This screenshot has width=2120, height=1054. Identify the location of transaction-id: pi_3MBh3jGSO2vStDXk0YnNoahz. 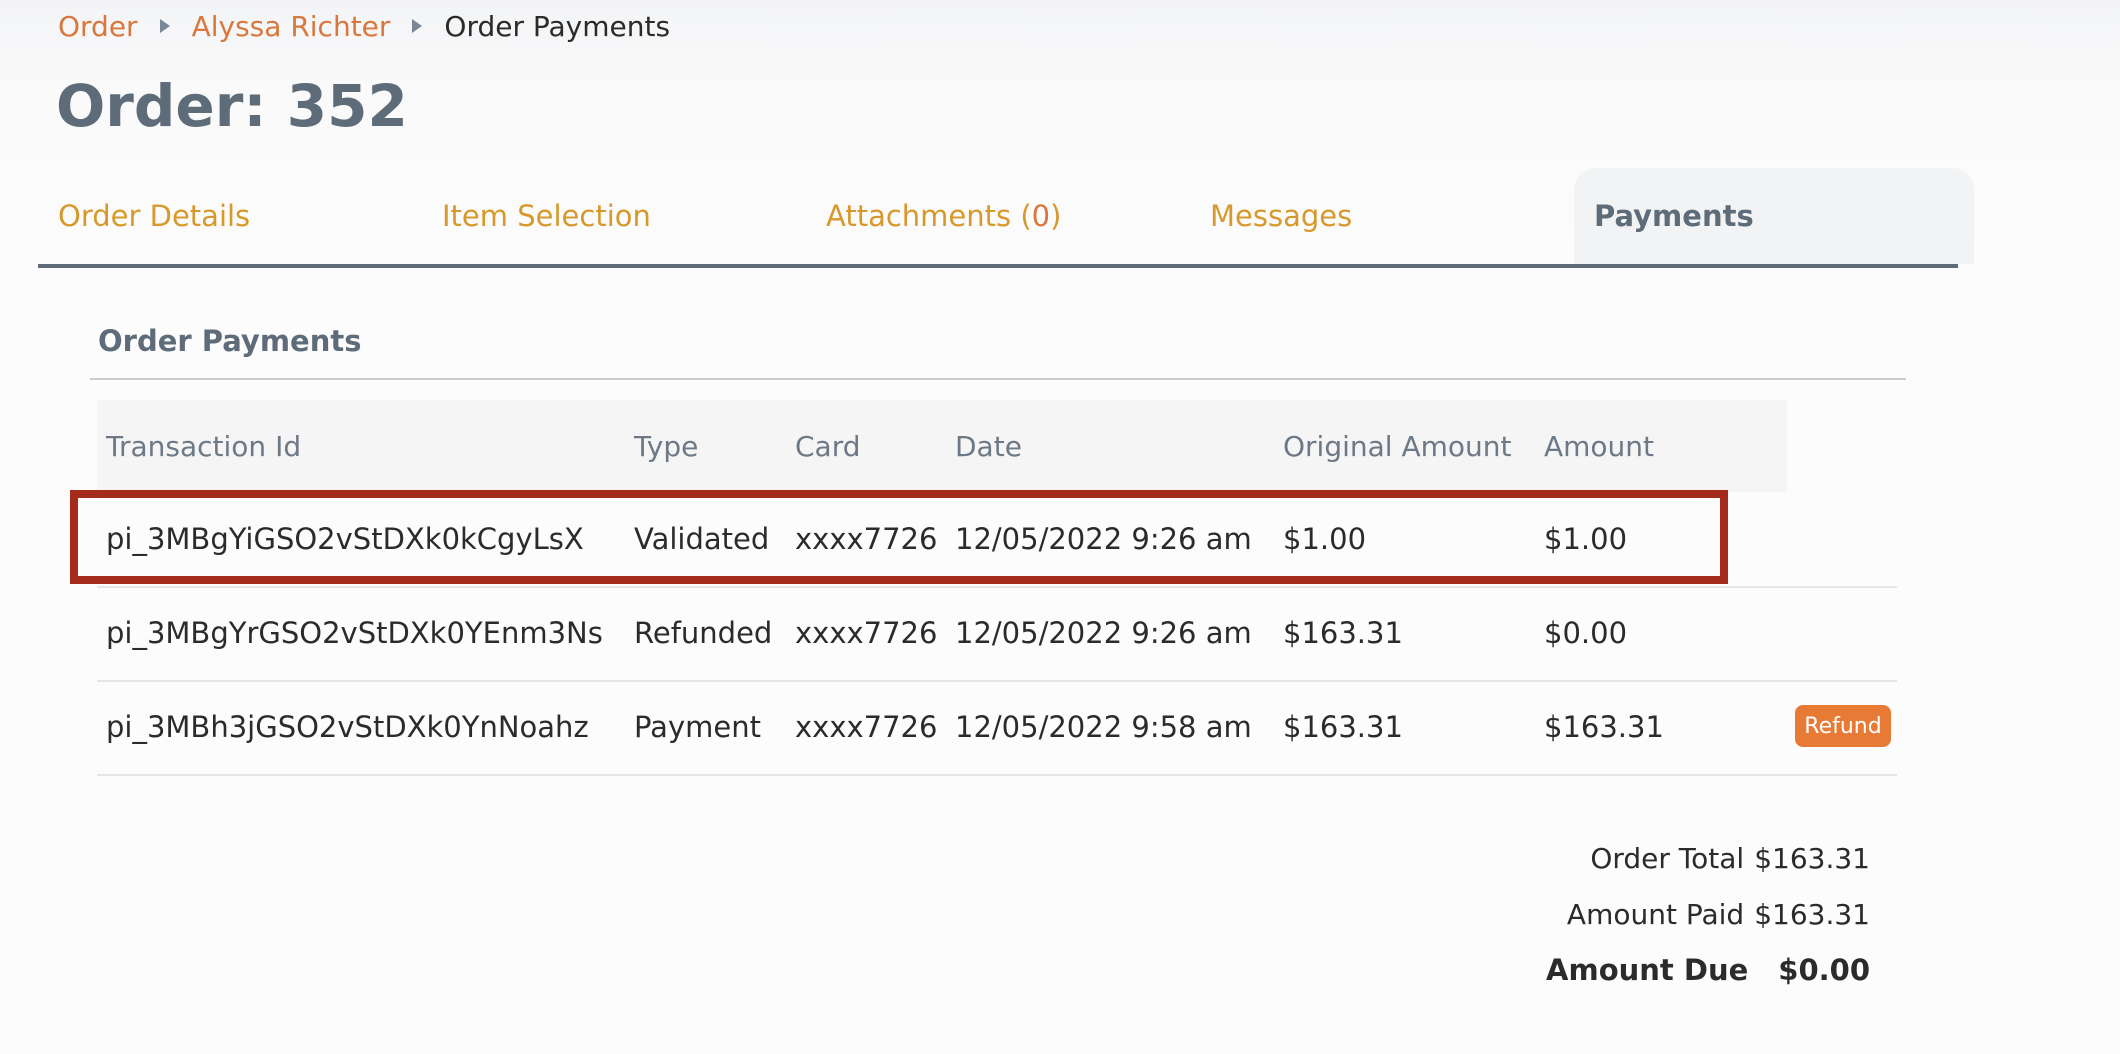
(347, 727).